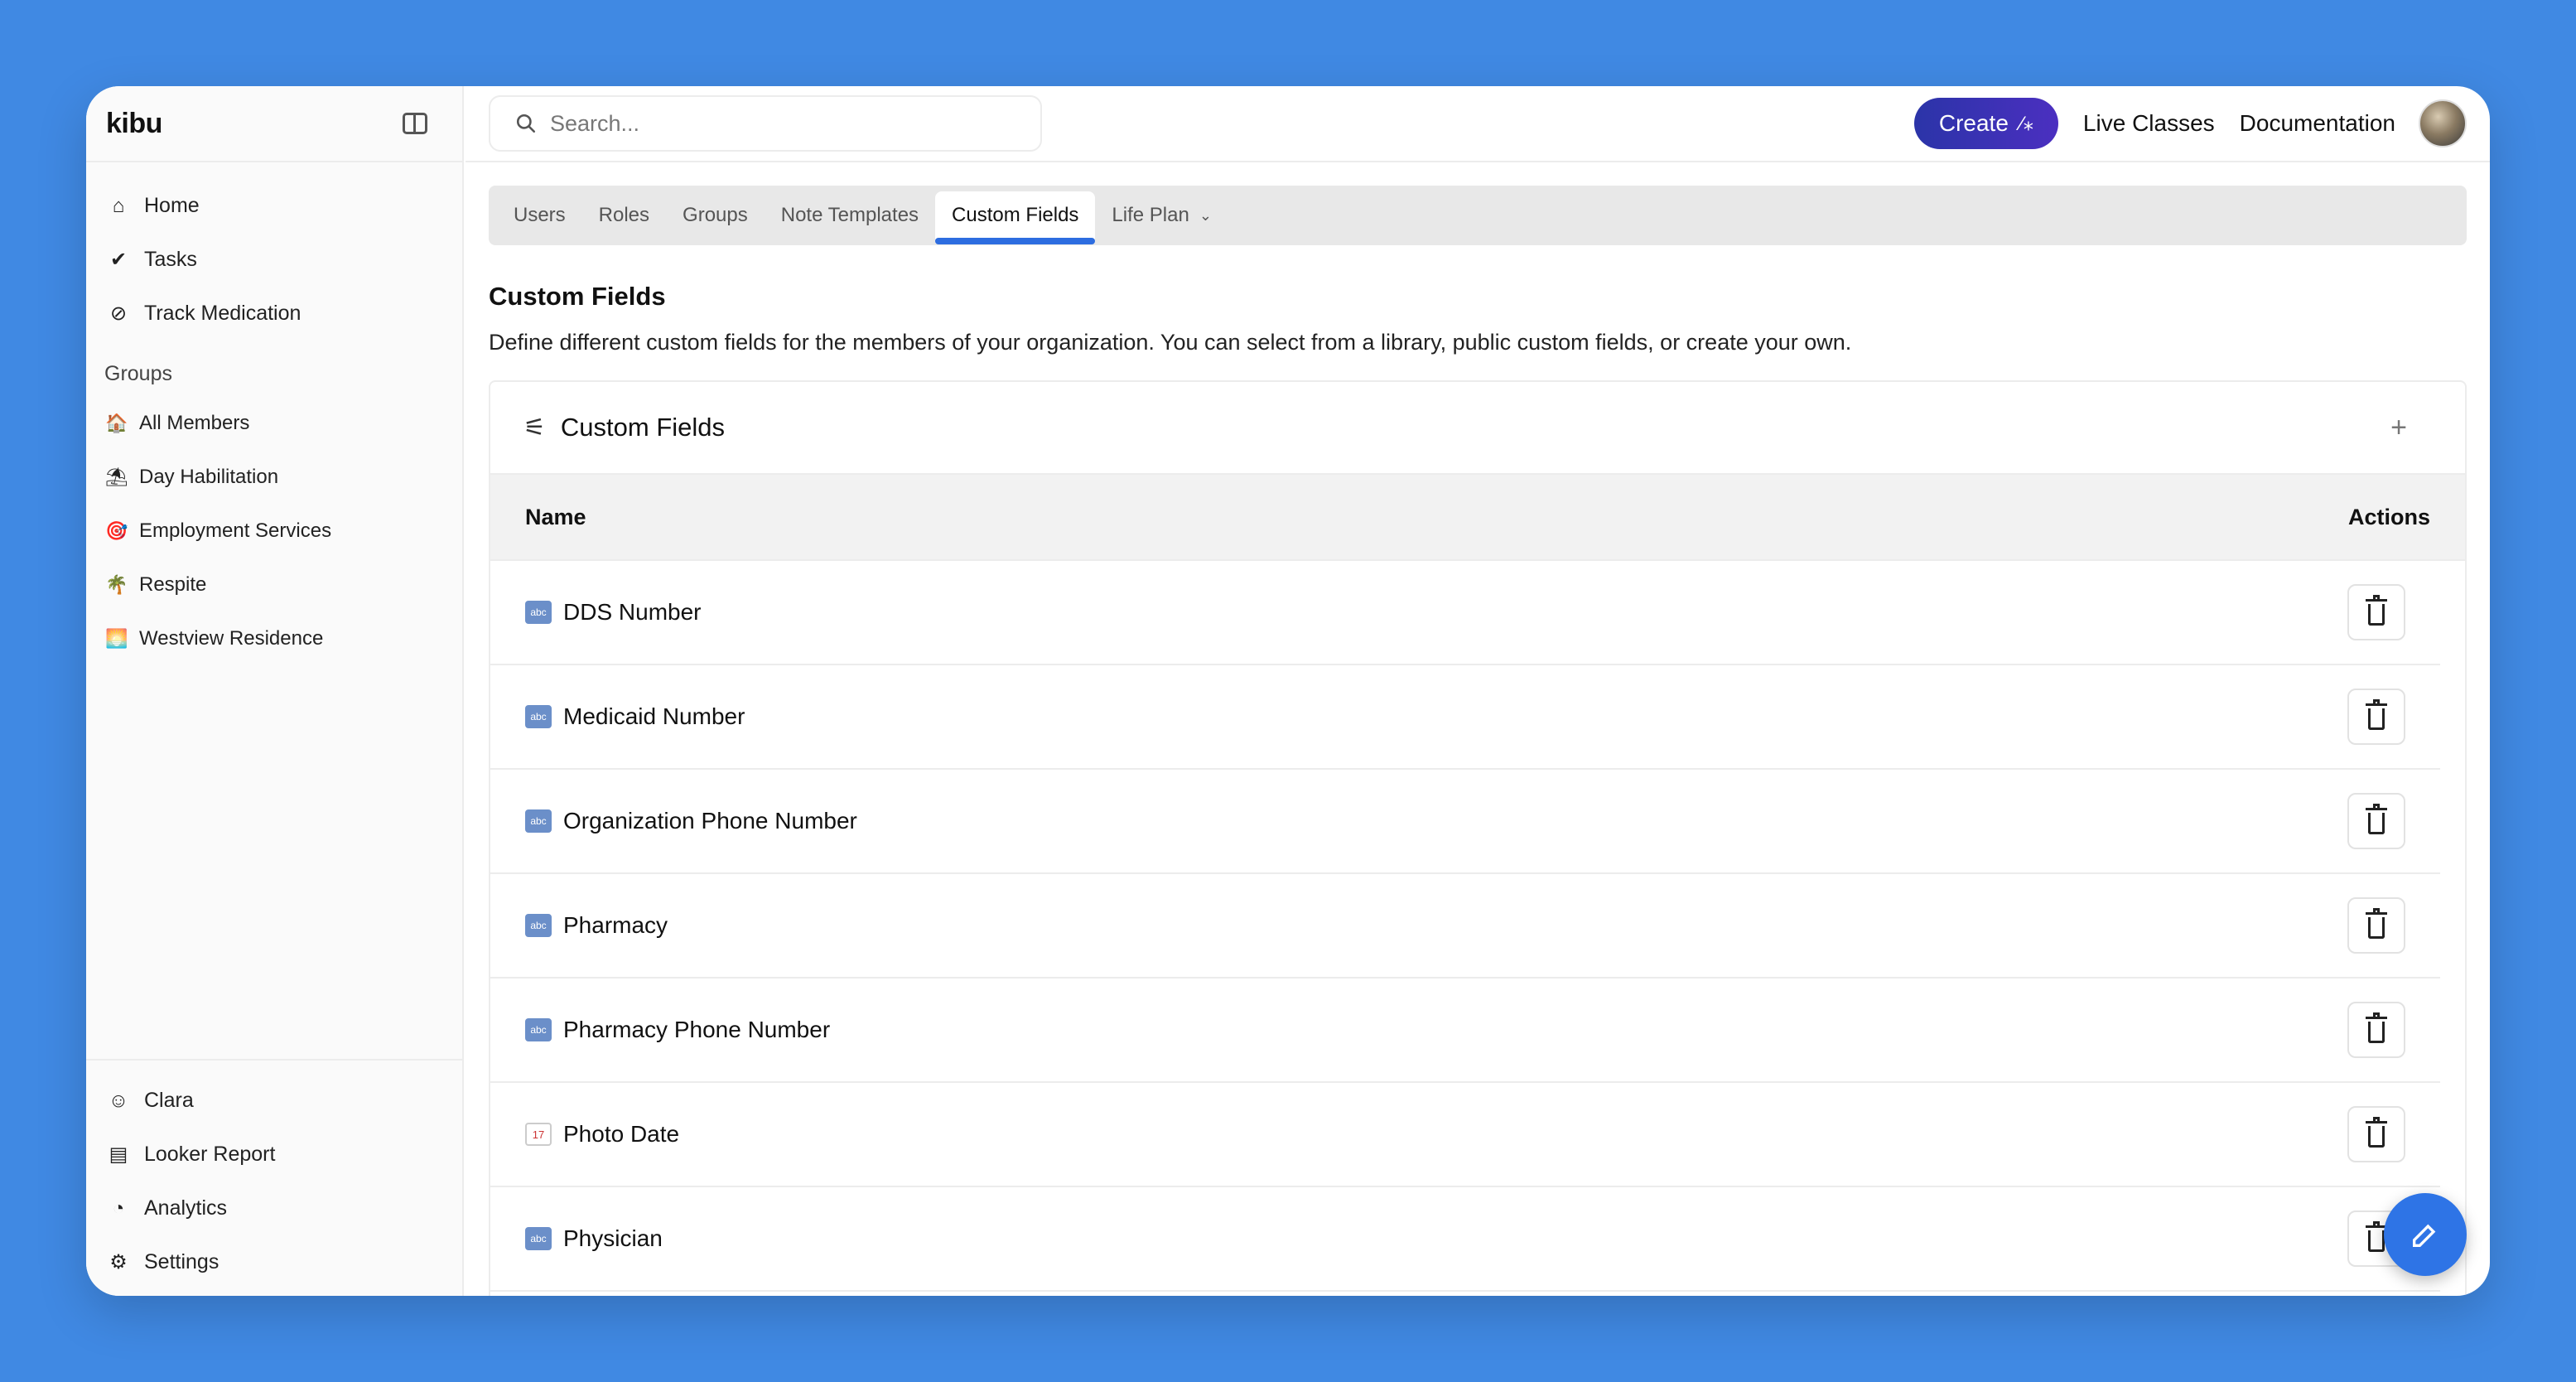  I want to click on documentation-link: Documentation, so click(2317, 123).